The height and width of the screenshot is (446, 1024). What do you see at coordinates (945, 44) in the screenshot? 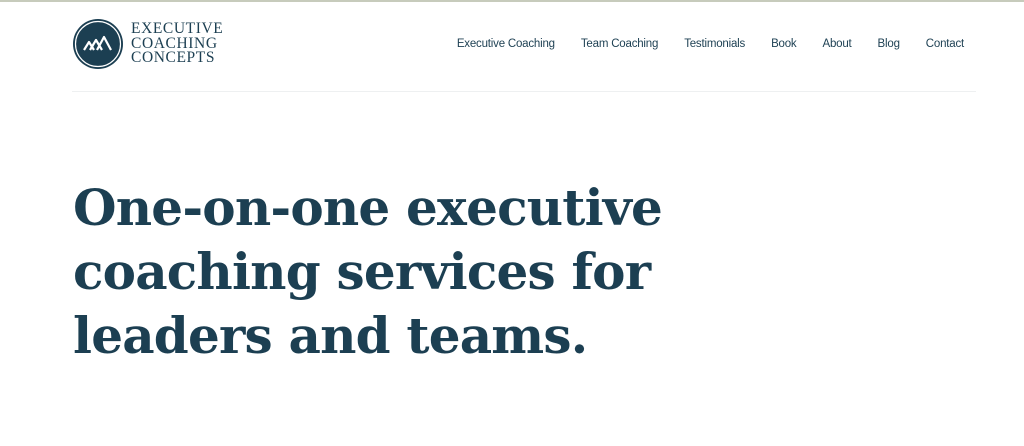
I see `nav-item-contact: Contact` at bounding box center [945, 44].